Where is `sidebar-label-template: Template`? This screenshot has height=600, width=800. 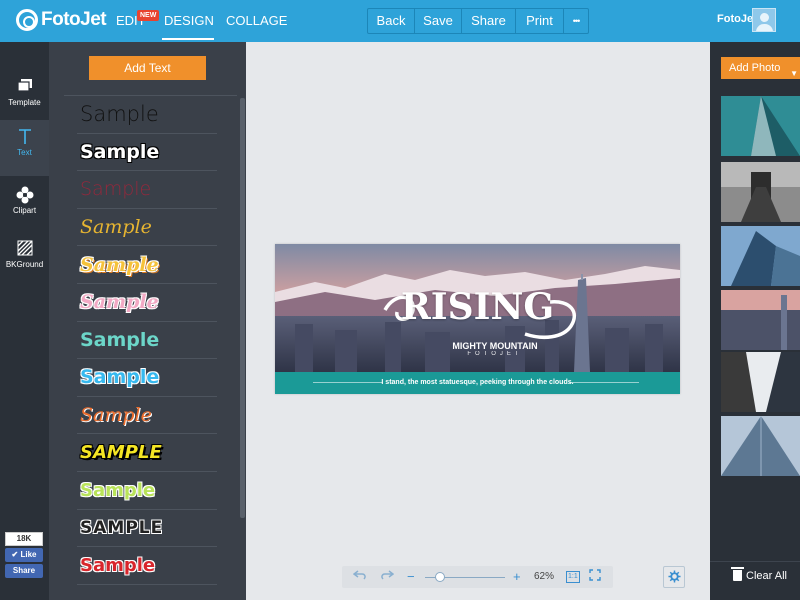 sidebar-label-template: Template is located at coordinates (24, 102).